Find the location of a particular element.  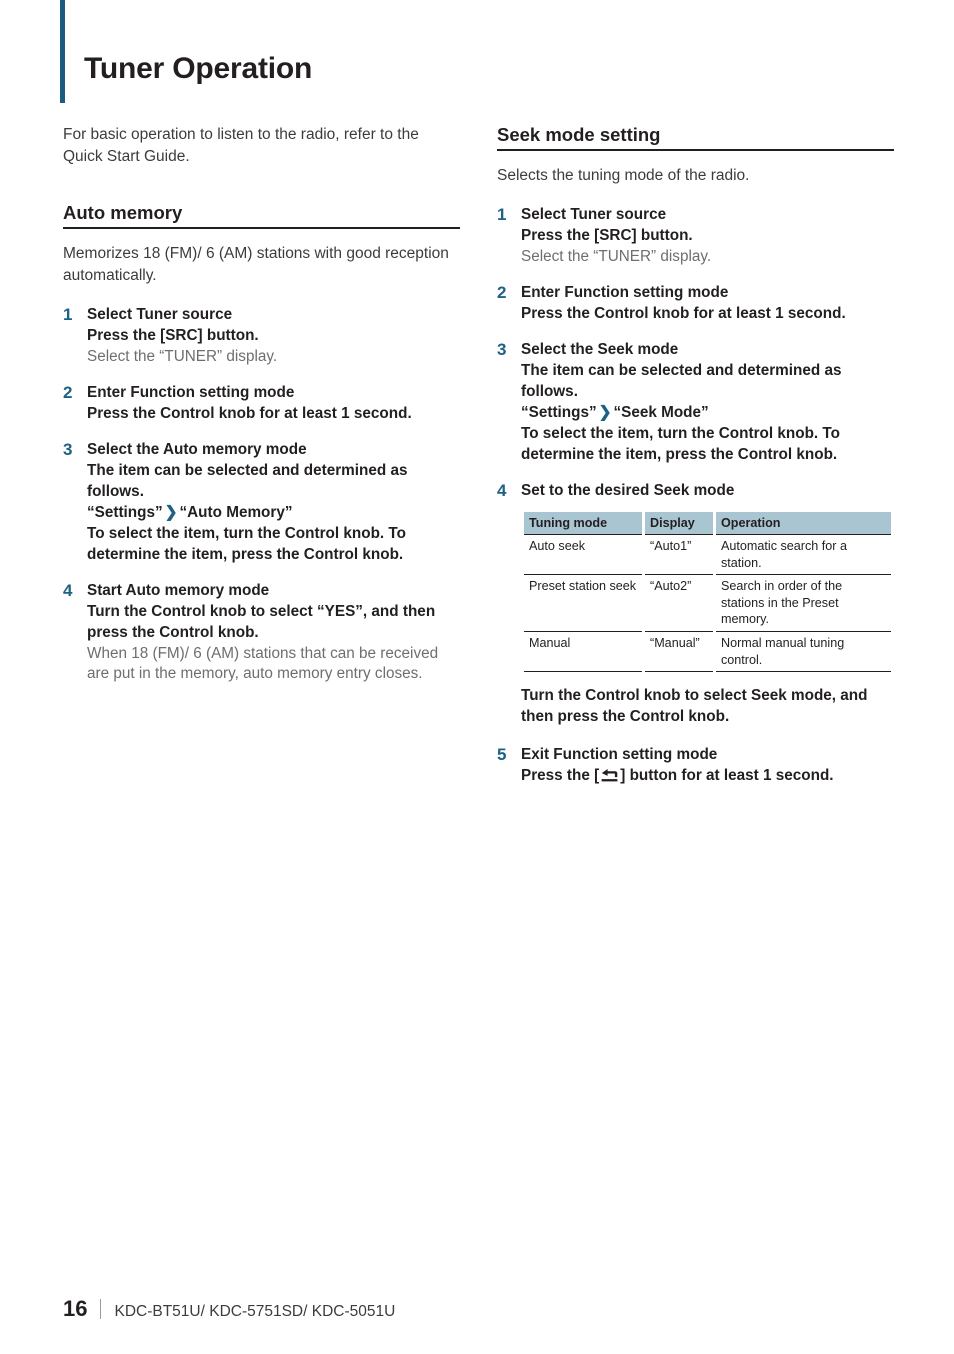

step-line-menu-path: “Settings” ❯ “Seek Mode” is located at coordinates (707, 413).